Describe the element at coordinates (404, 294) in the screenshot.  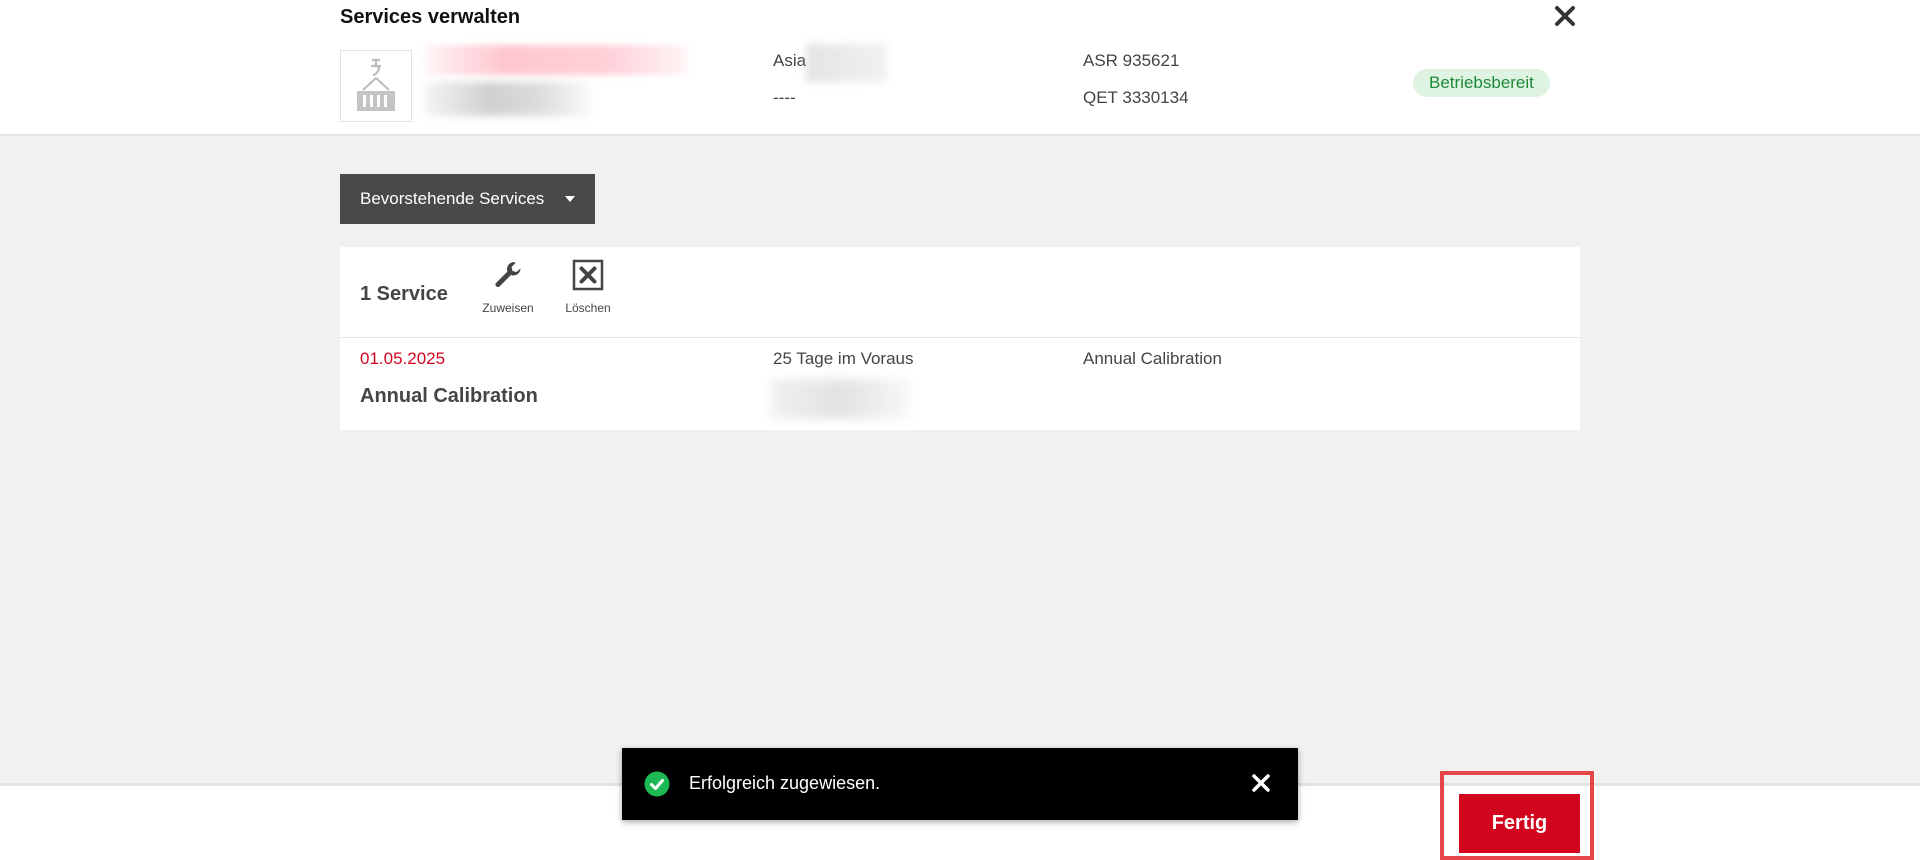
I see `service-count: 1 Service` at that location.